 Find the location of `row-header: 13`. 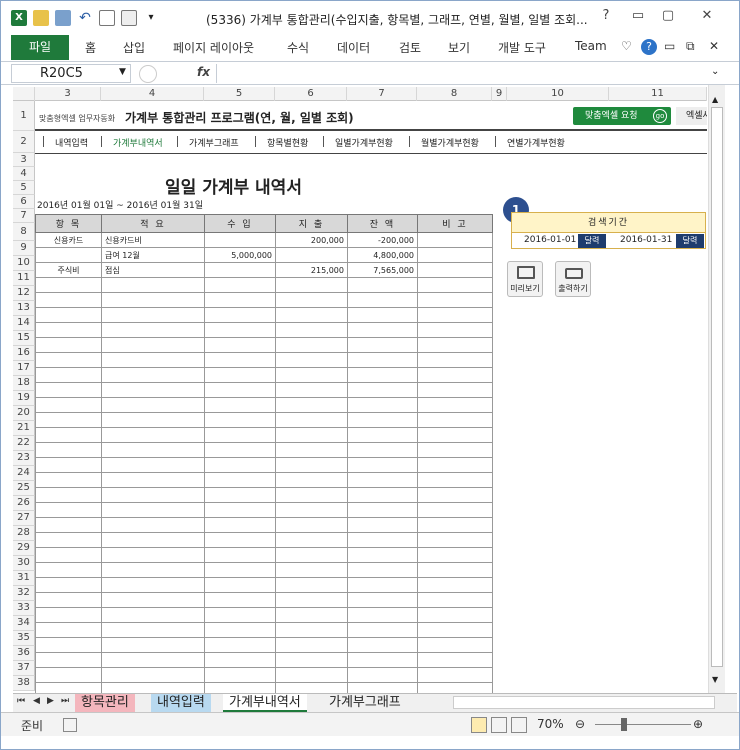

row-header: 13 is located at coordinates (24, 308).